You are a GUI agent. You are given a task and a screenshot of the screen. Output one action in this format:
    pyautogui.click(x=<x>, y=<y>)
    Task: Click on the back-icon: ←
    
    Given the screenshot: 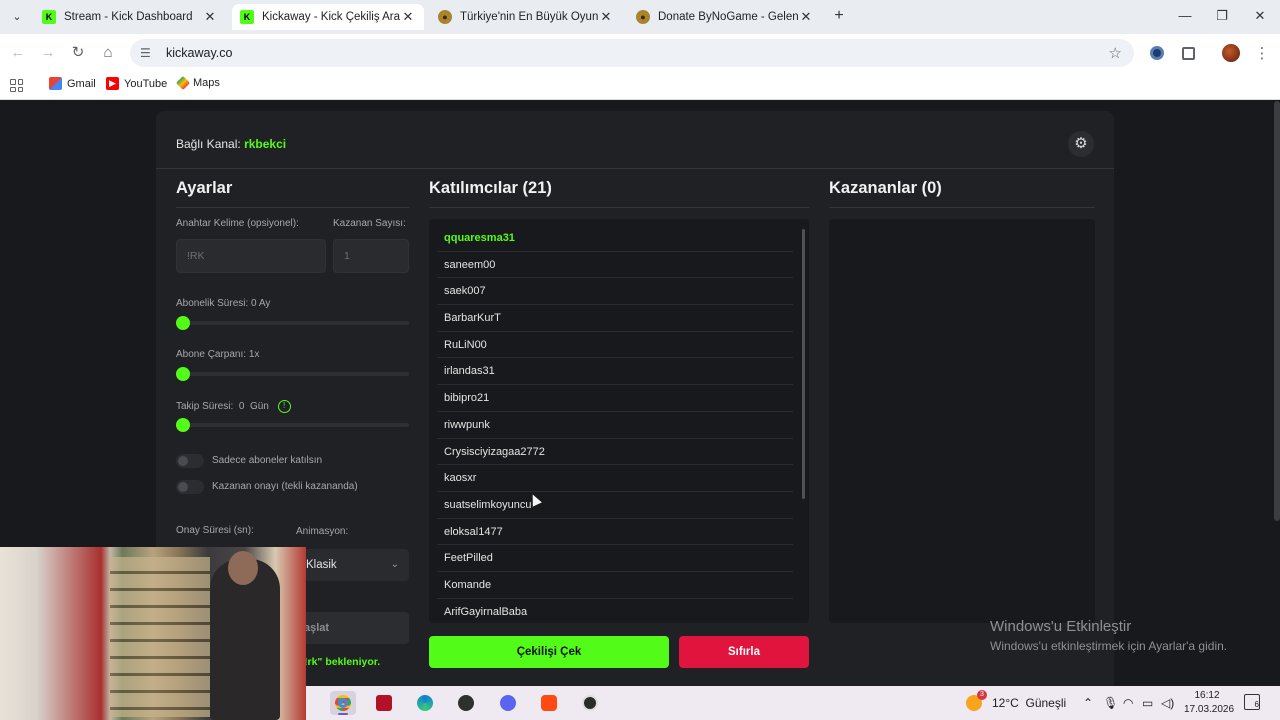 What is the action you would take?
    pyautogui.click(x=18, y=53)
    